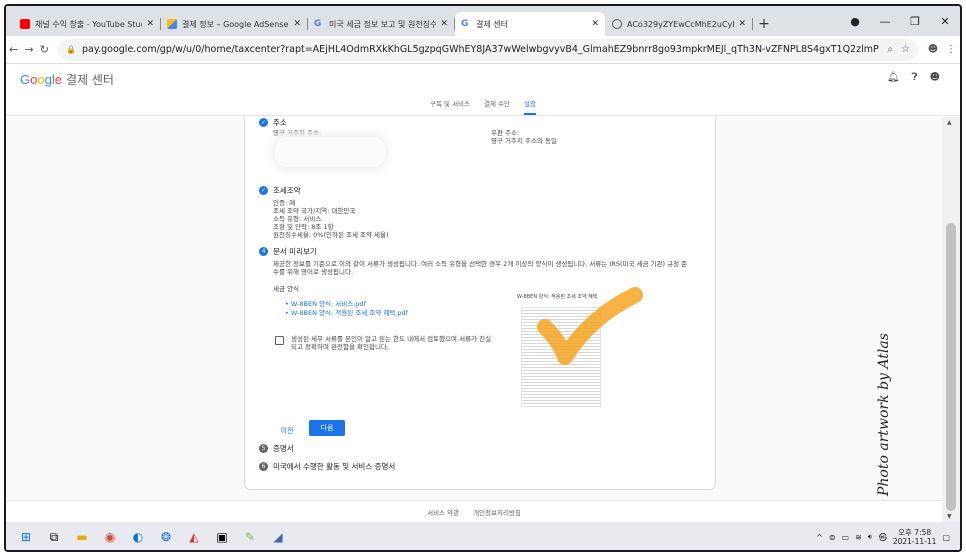  I want to click on ime-icon: ㉿, so click(883, 537).